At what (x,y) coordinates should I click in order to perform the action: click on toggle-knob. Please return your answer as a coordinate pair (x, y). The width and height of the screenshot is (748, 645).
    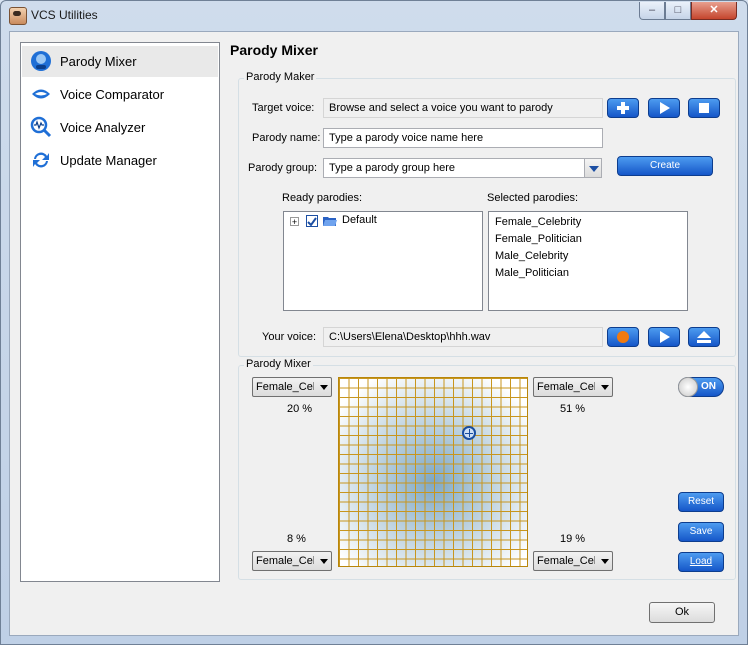
    Looking at the image, I should click on (688, 387).